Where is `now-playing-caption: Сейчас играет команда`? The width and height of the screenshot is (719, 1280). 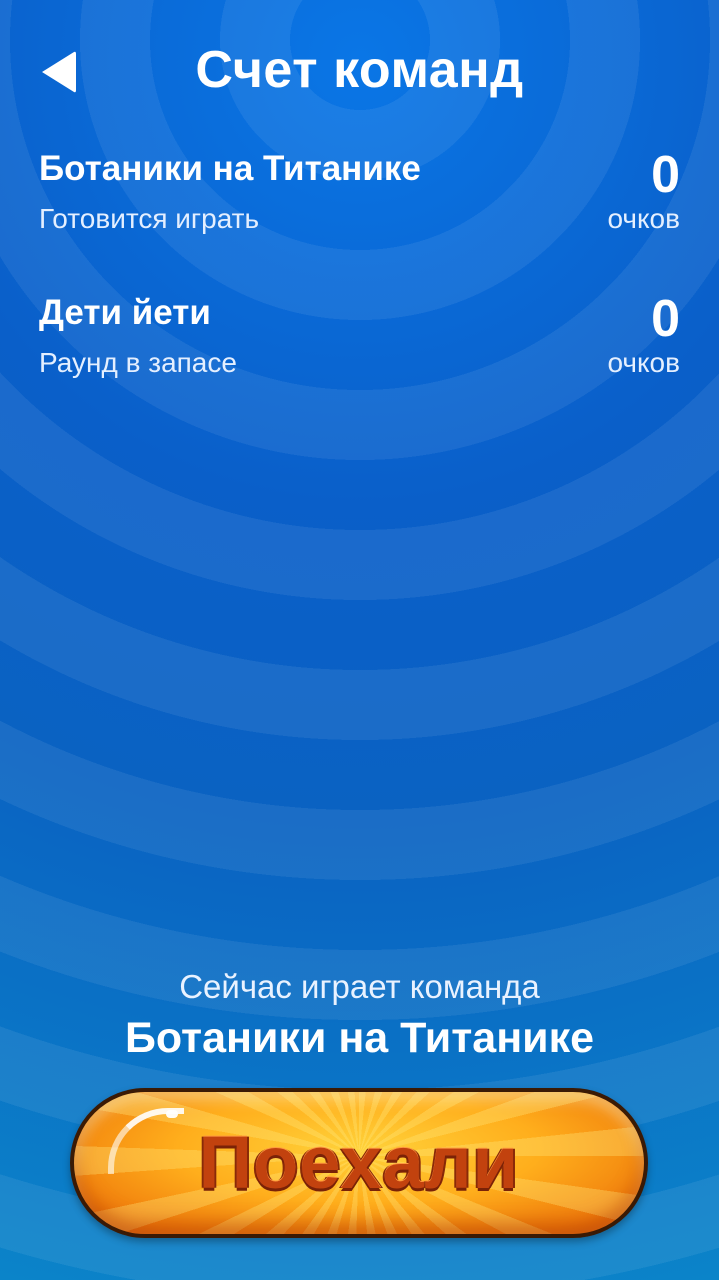 now-playing-caption: Сейчас играет команда is located at coordinates (359, 986).